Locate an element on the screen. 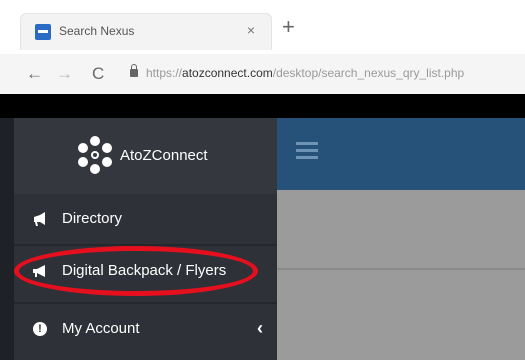 The height and width of the screenshot is (360, 525). new-tab-button: + is located at coordinates (288, 27).